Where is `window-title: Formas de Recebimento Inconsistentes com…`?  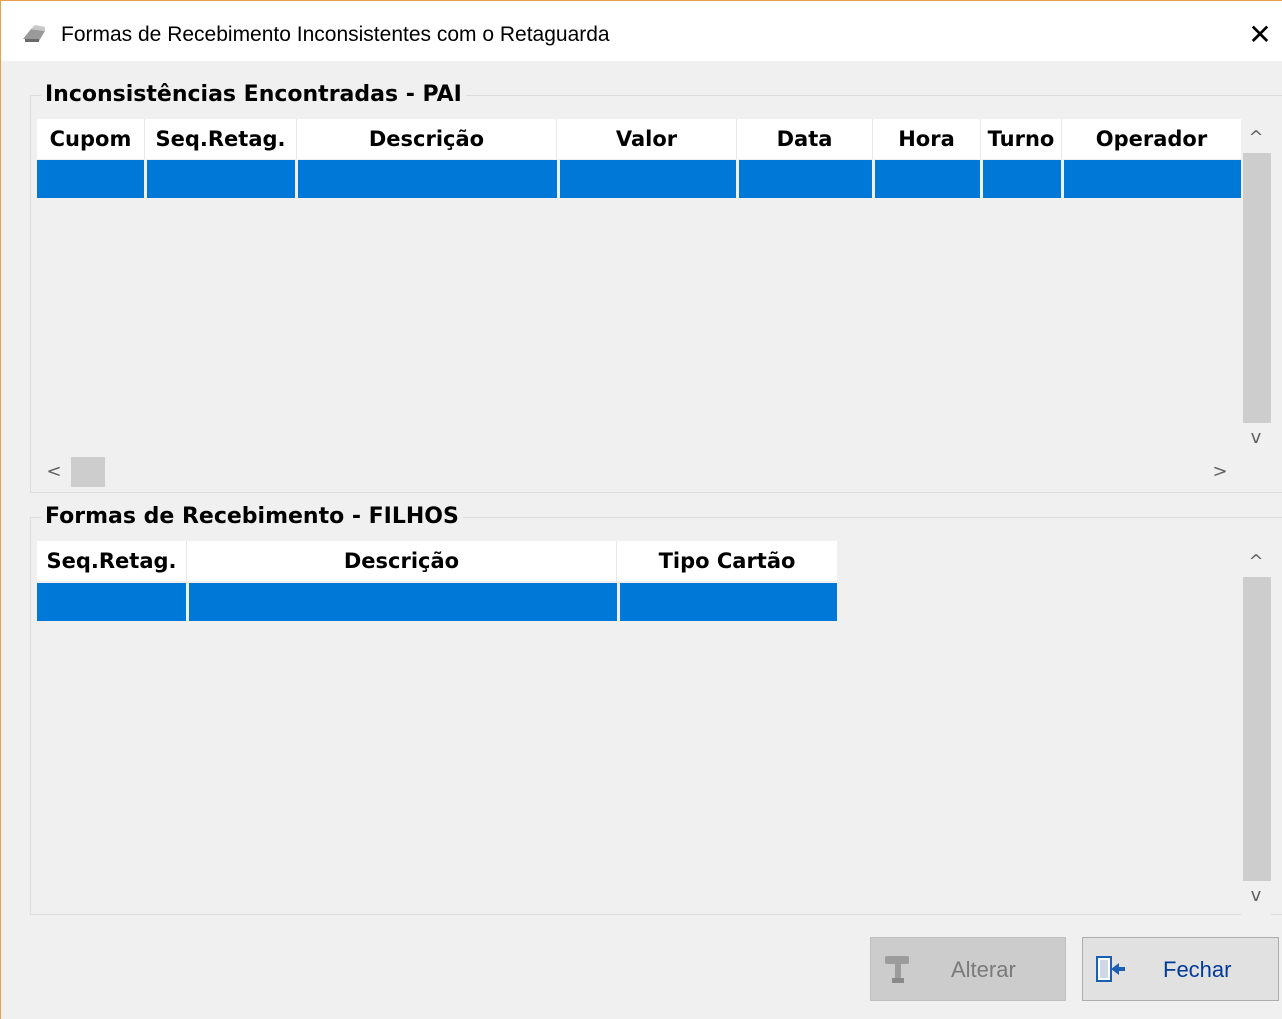
window-title: Formas de Recebimento Inconsistentes com… is located at coordinates (335, 34).